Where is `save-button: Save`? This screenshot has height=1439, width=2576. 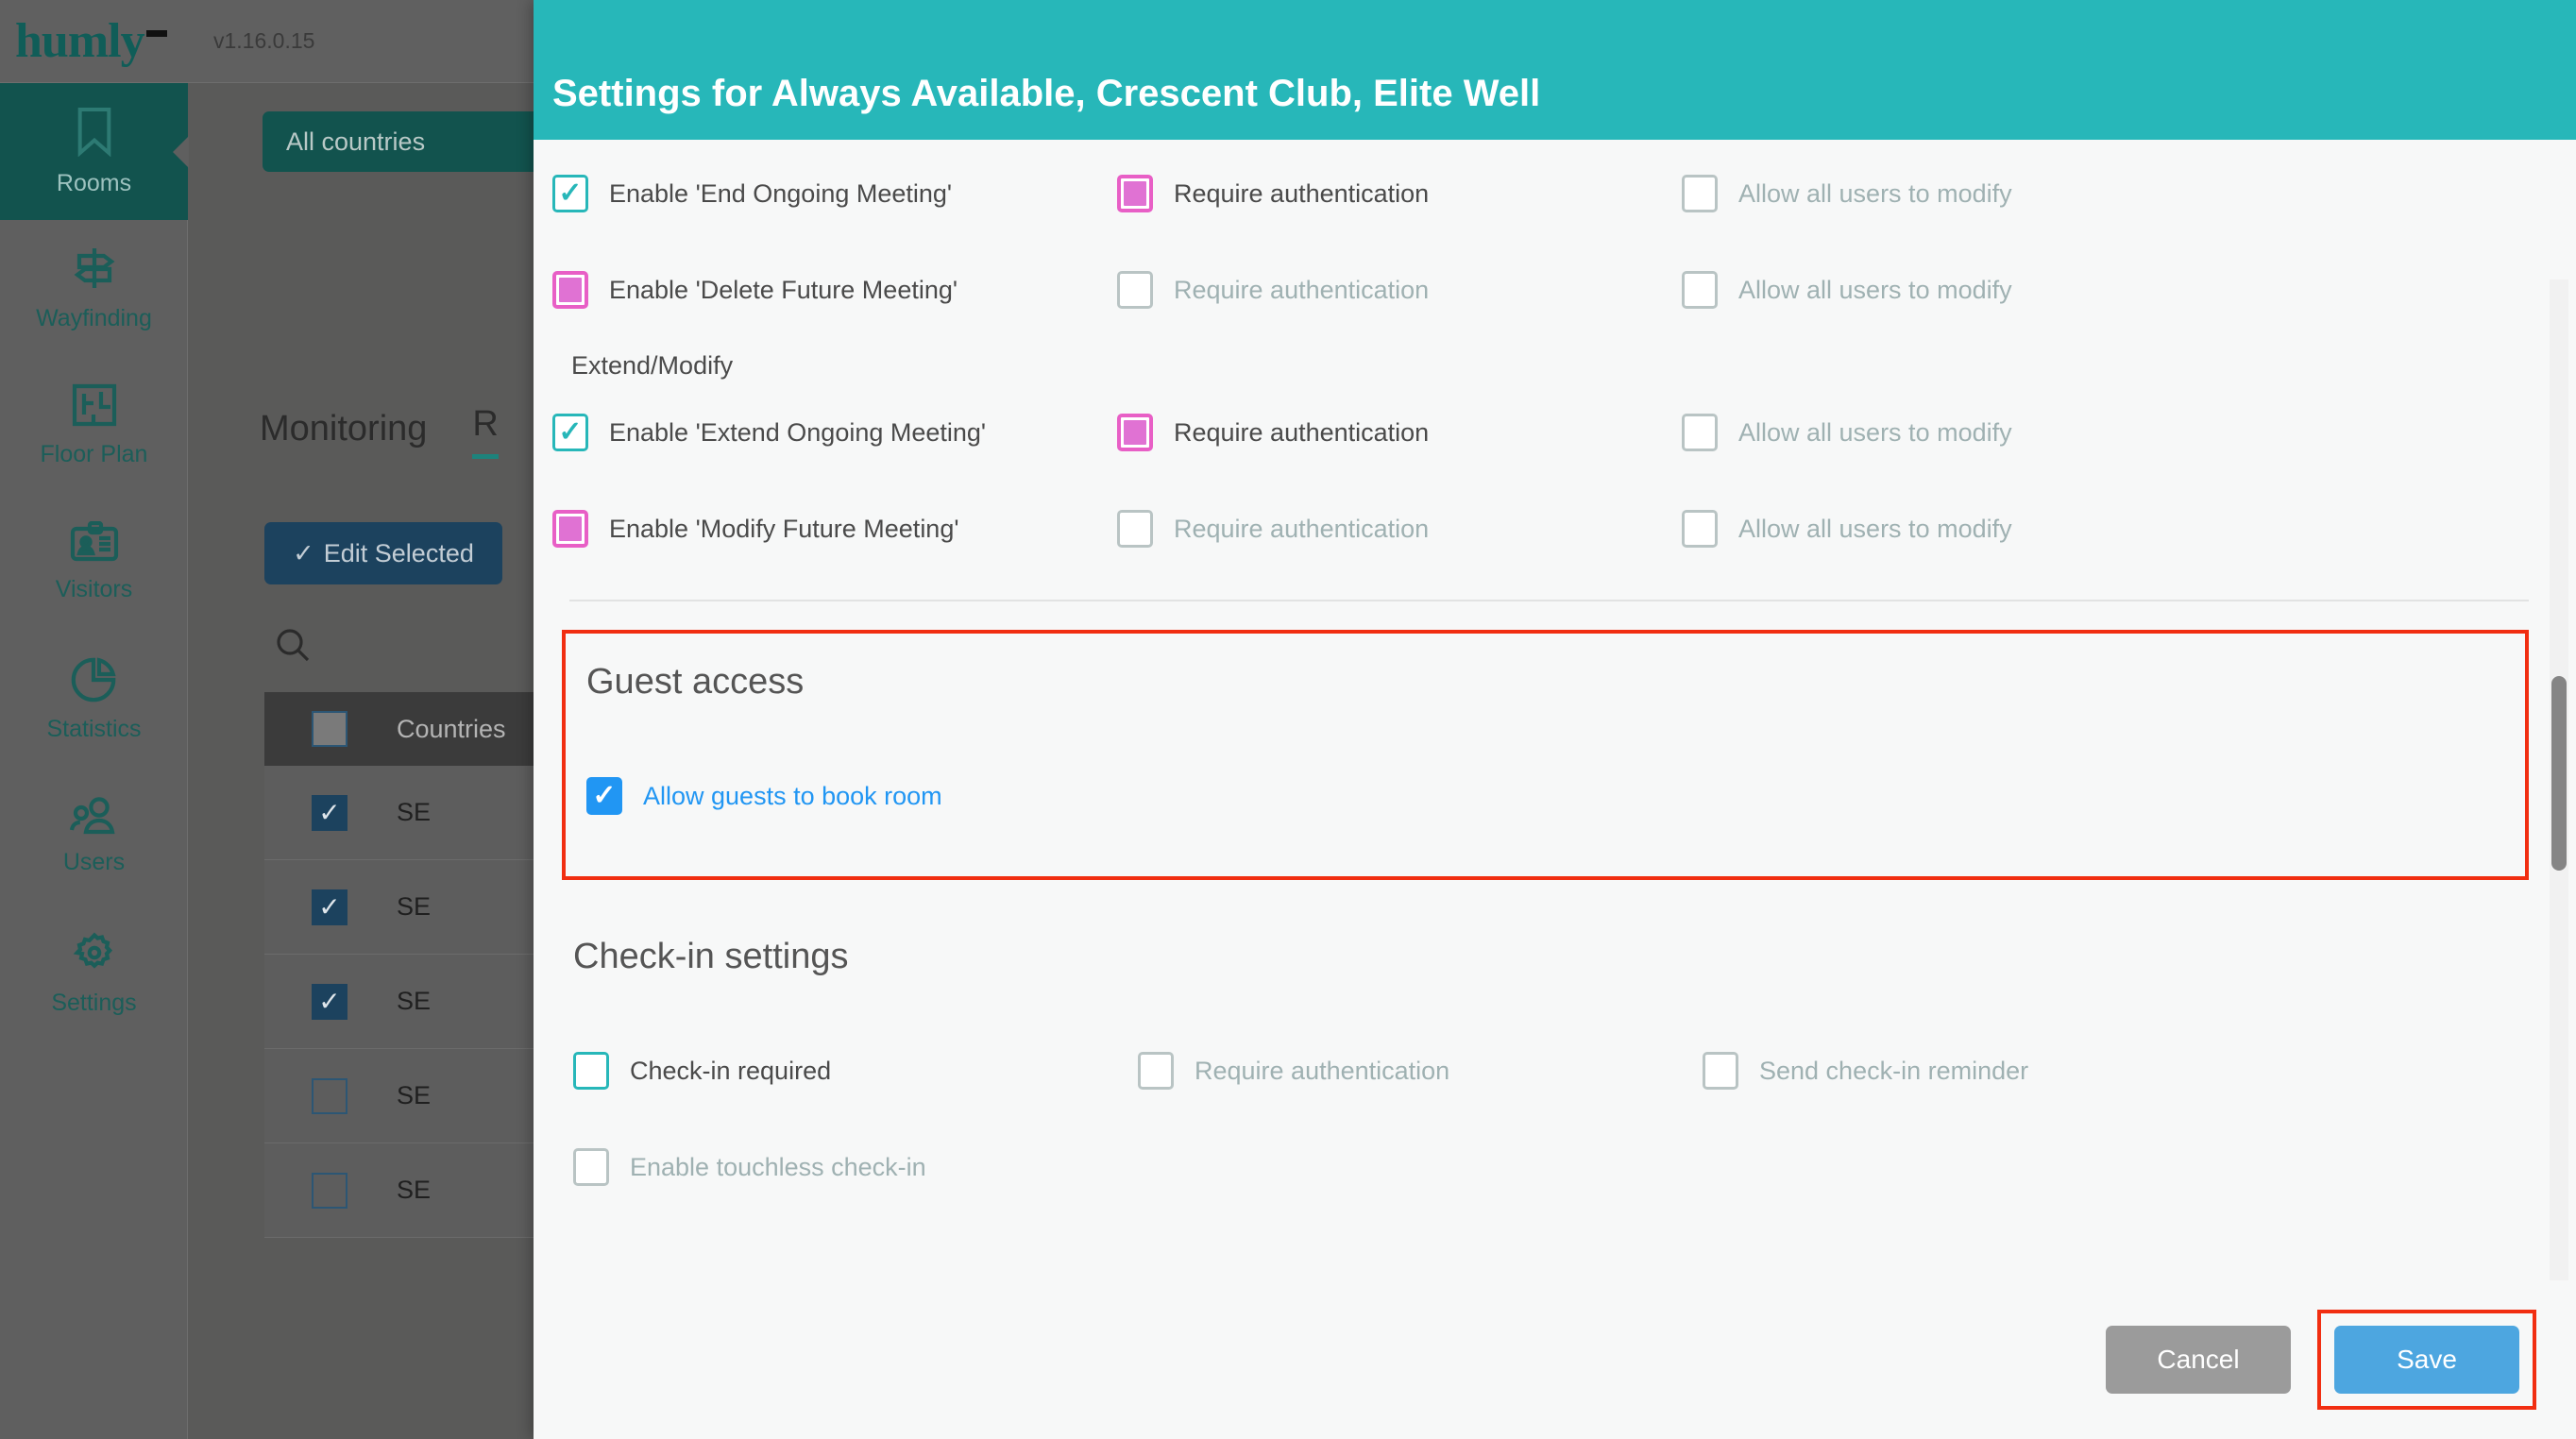
save-button: Save is located at coordinates (2426, 1360).